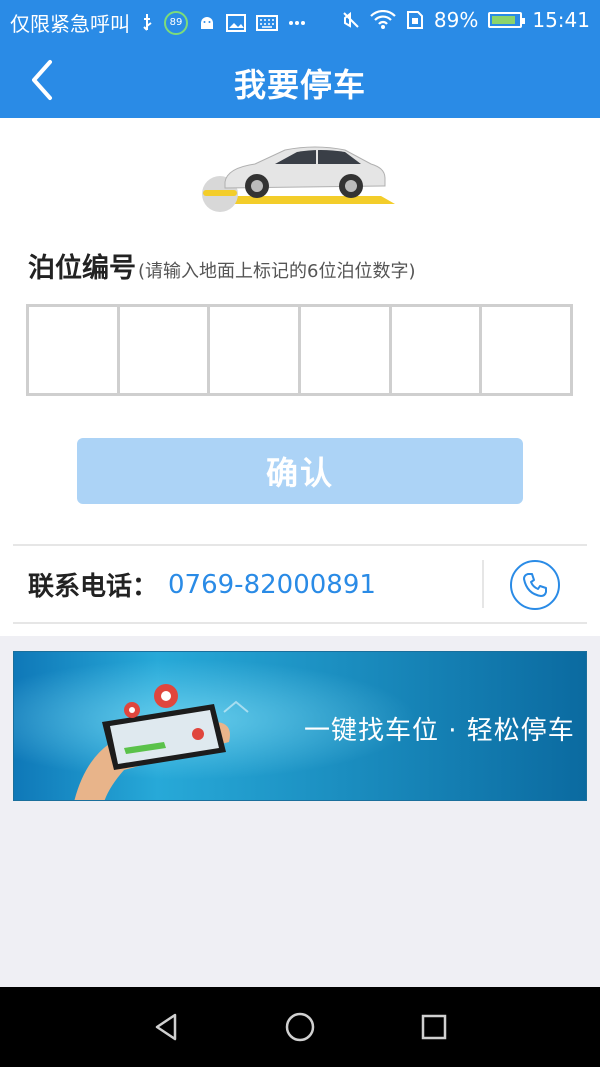 The height and width of the screenshot is (1067, 600). I want to click on app-header: 我要停车, so click(300, 80).